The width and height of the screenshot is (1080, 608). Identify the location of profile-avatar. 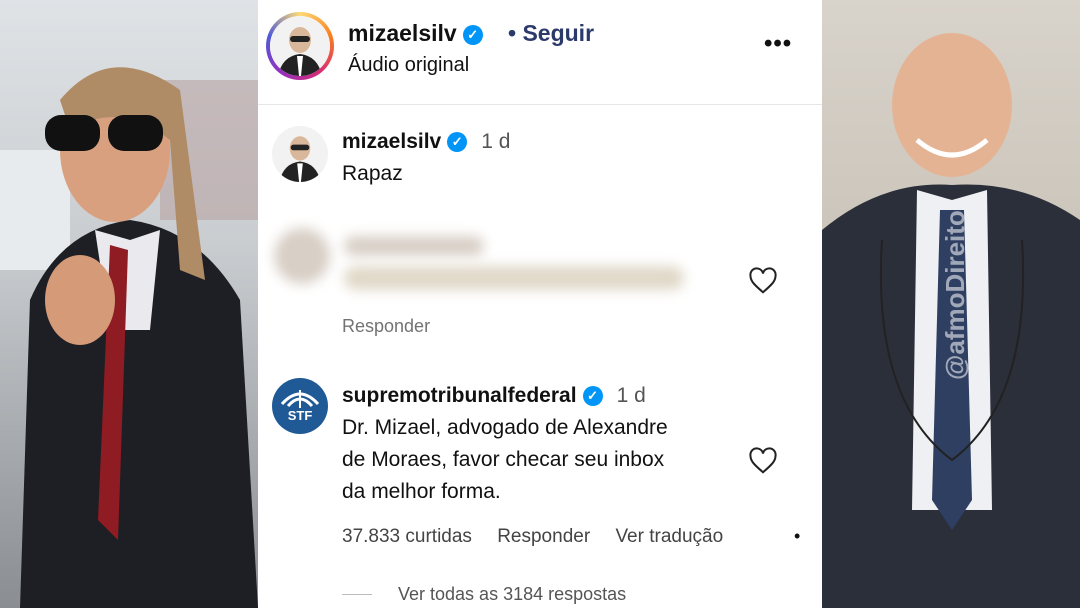
(300, 46).